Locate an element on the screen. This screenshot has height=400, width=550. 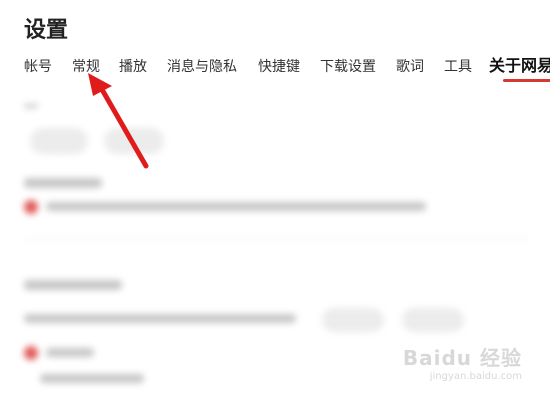
watermark-url: jingyan.baidu.com is located at coordinates (475, 376).